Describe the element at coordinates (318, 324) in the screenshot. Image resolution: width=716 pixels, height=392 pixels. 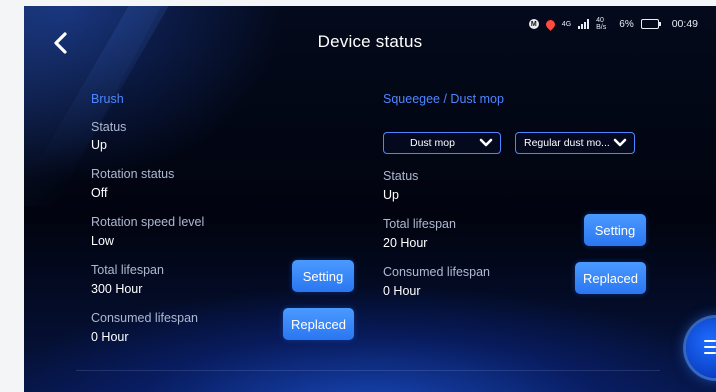
I see `brush-replaced-button: Replaced` at that location.